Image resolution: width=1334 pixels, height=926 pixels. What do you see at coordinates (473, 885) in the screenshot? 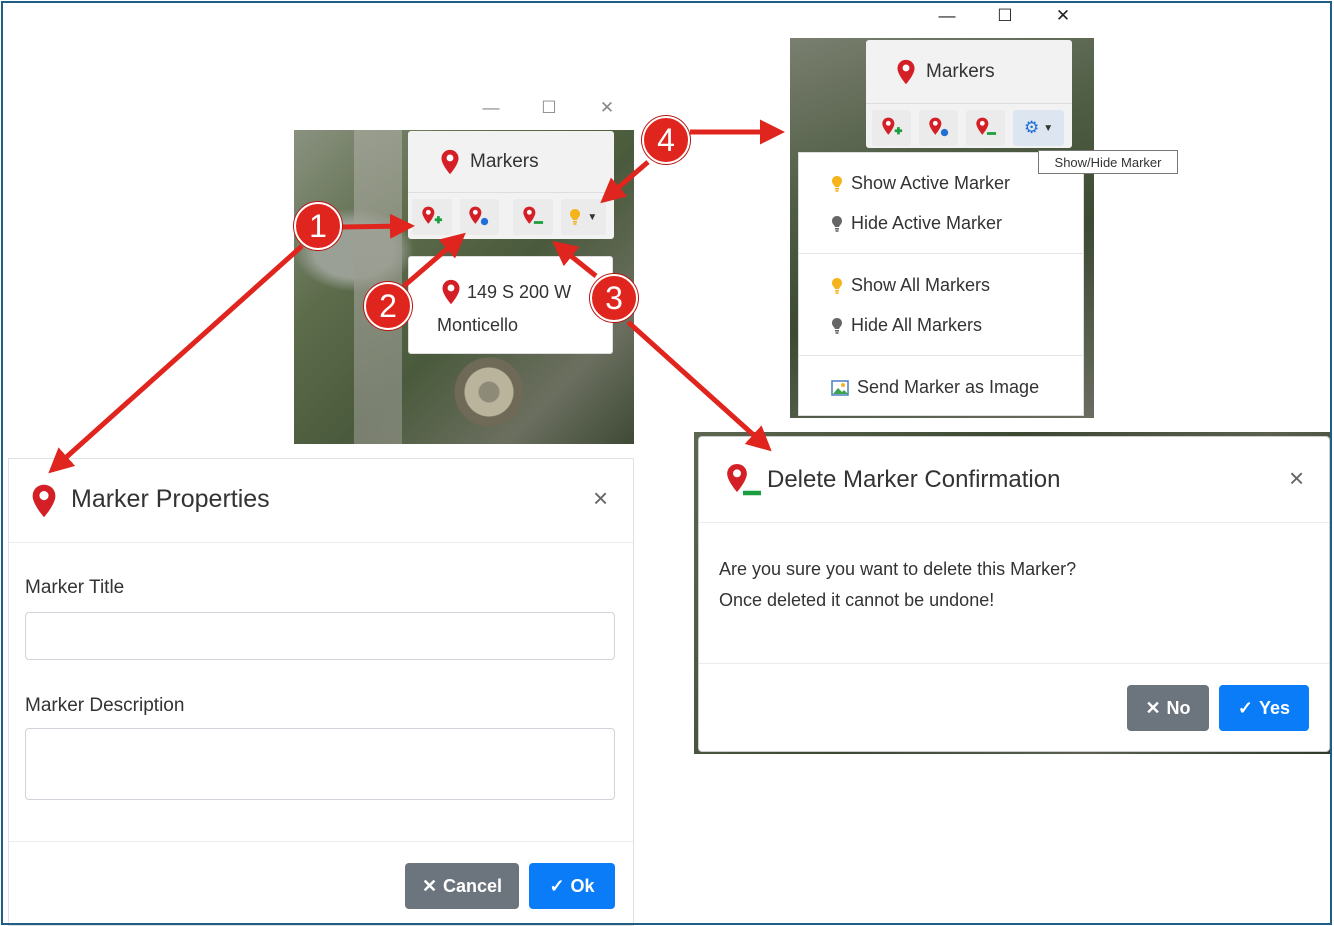
I see `cancel-button-label: Cancel` at bounding box center [473, 885].